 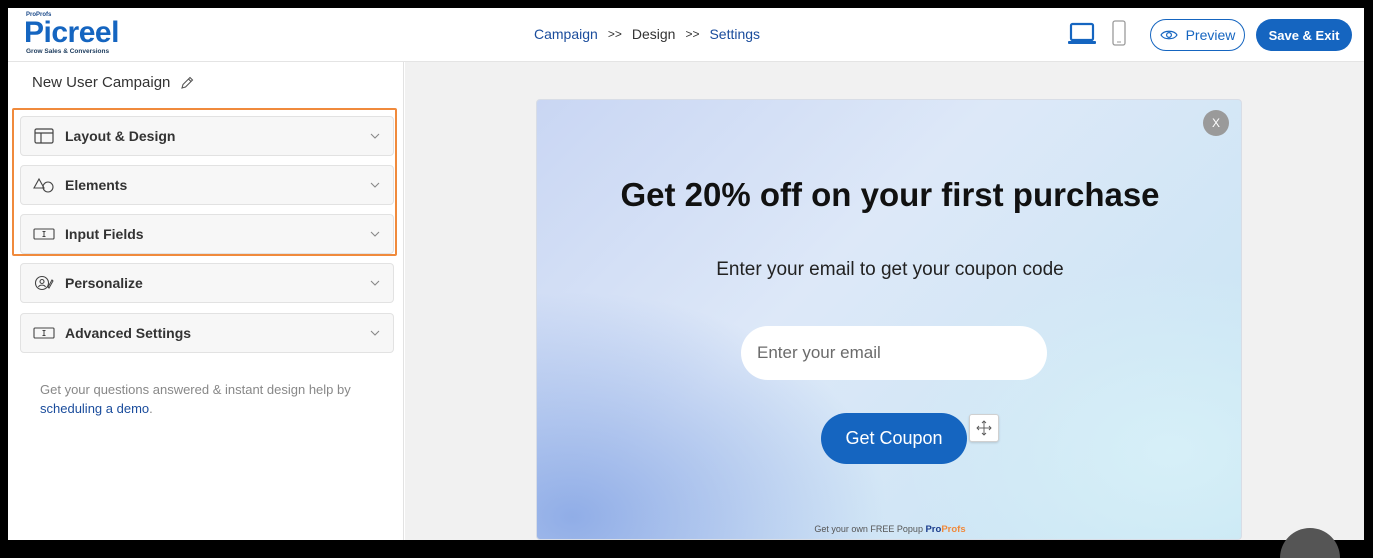 What do you see at coordinates (868, 529) in the screenshot?
I see `powered-text: Get your own FREE Popup` at bounding box center [868, 529].